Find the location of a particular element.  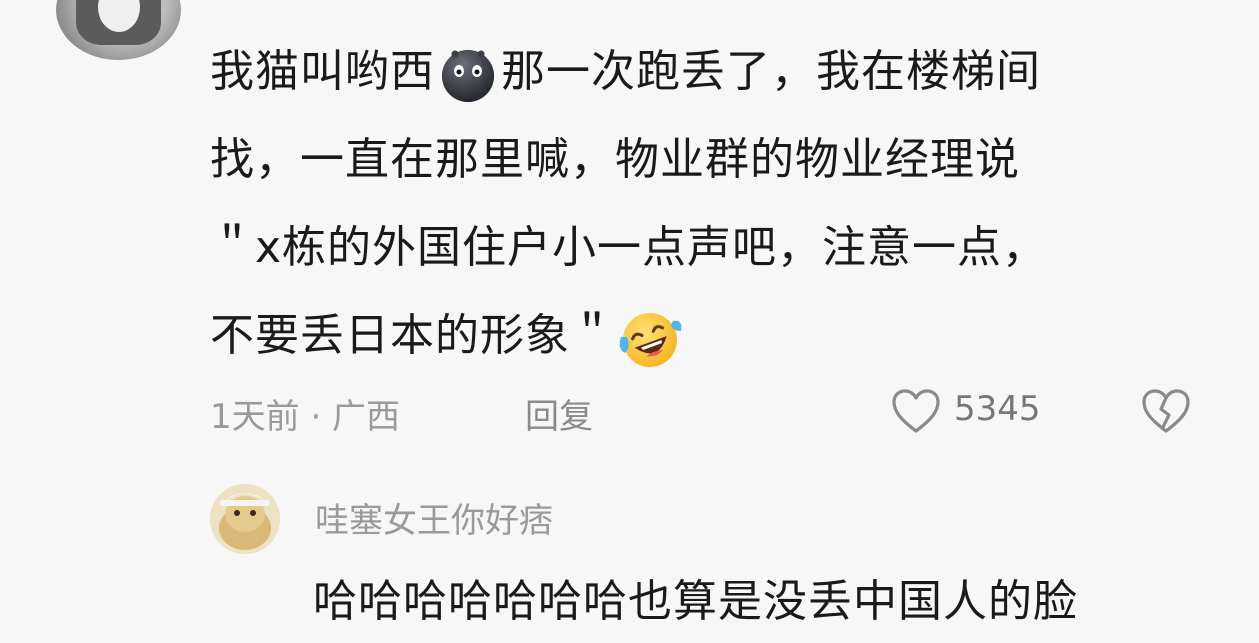

comment-line-1-before: 我猫叫哟西 is located at coordinates (322, 71).